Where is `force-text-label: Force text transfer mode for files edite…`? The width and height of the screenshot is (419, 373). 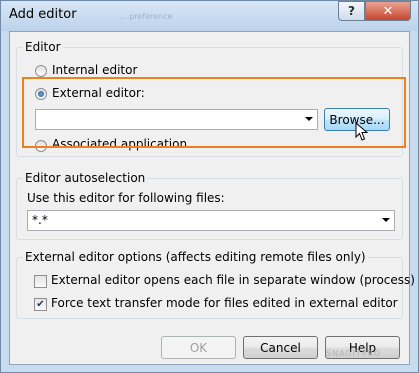
force-text-label: Force text transfer mode for files edite… is located at coordinates (224, 303).